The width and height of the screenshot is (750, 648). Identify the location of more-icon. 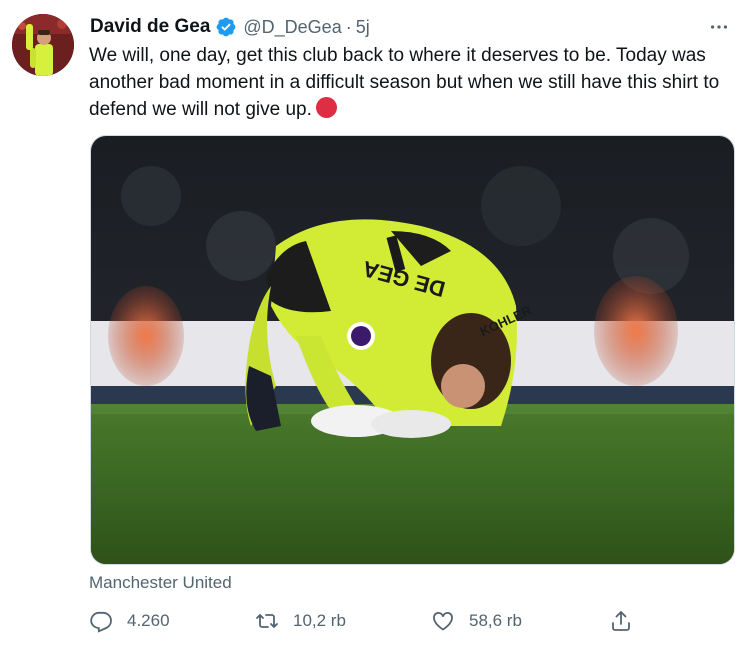
(719, 27).